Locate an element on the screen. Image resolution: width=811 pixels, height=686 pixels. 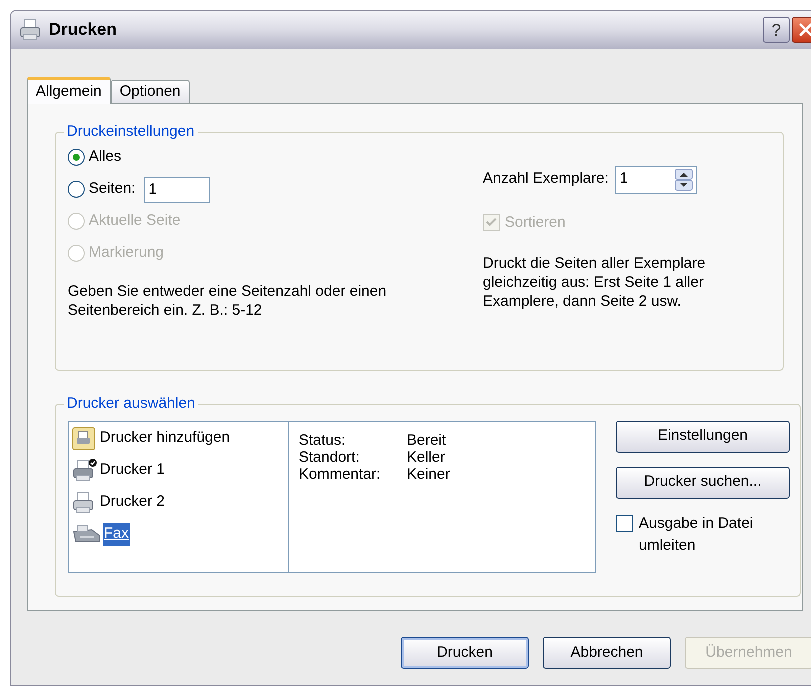
printer-item: Fax is located at coordinates (116, 534).